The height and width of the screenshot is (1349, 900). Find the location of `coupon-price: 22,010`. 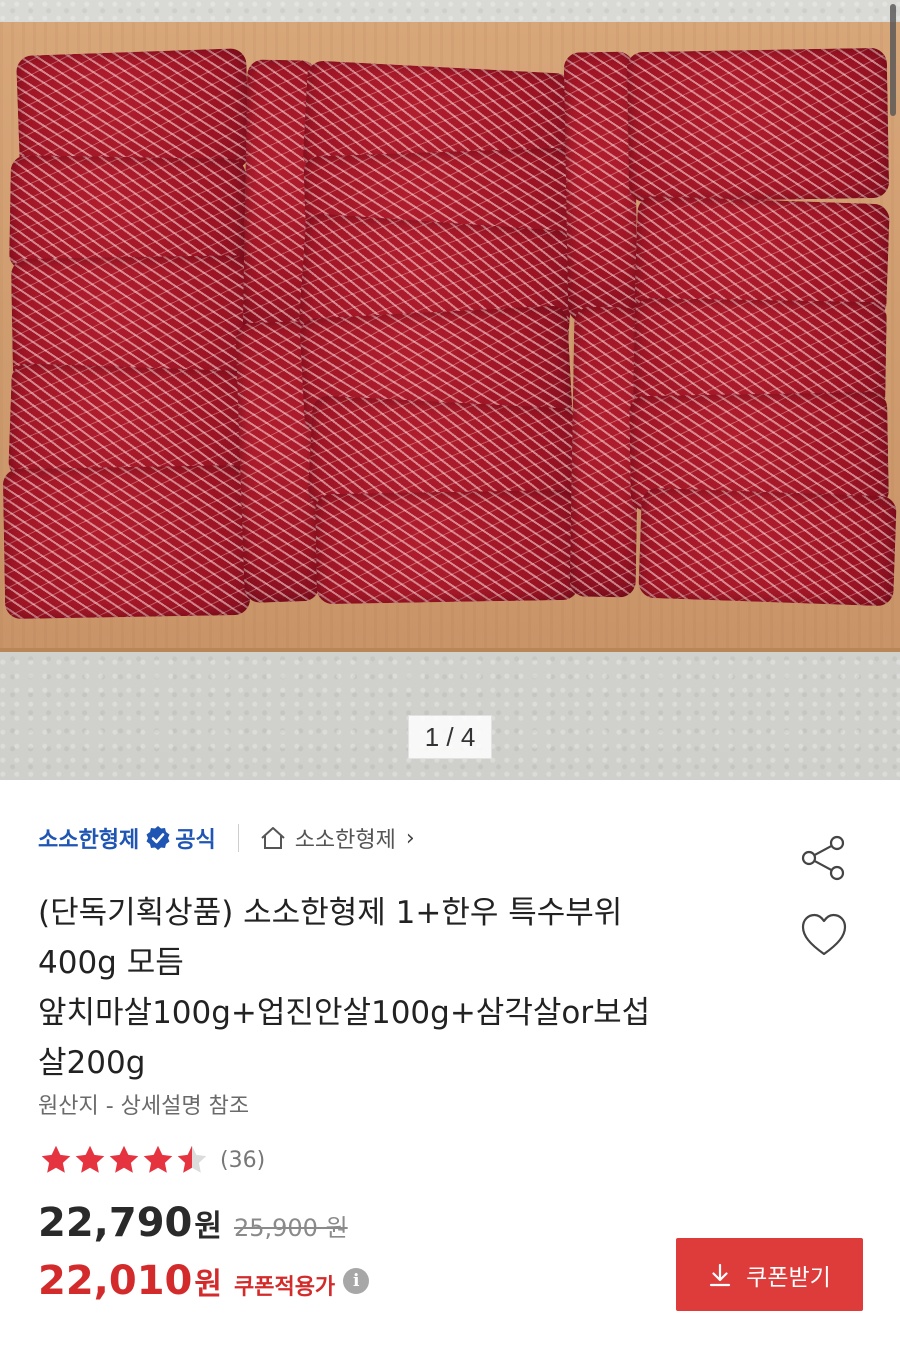

coupon-price: 22,010 is located at coordinates (115, 1281).